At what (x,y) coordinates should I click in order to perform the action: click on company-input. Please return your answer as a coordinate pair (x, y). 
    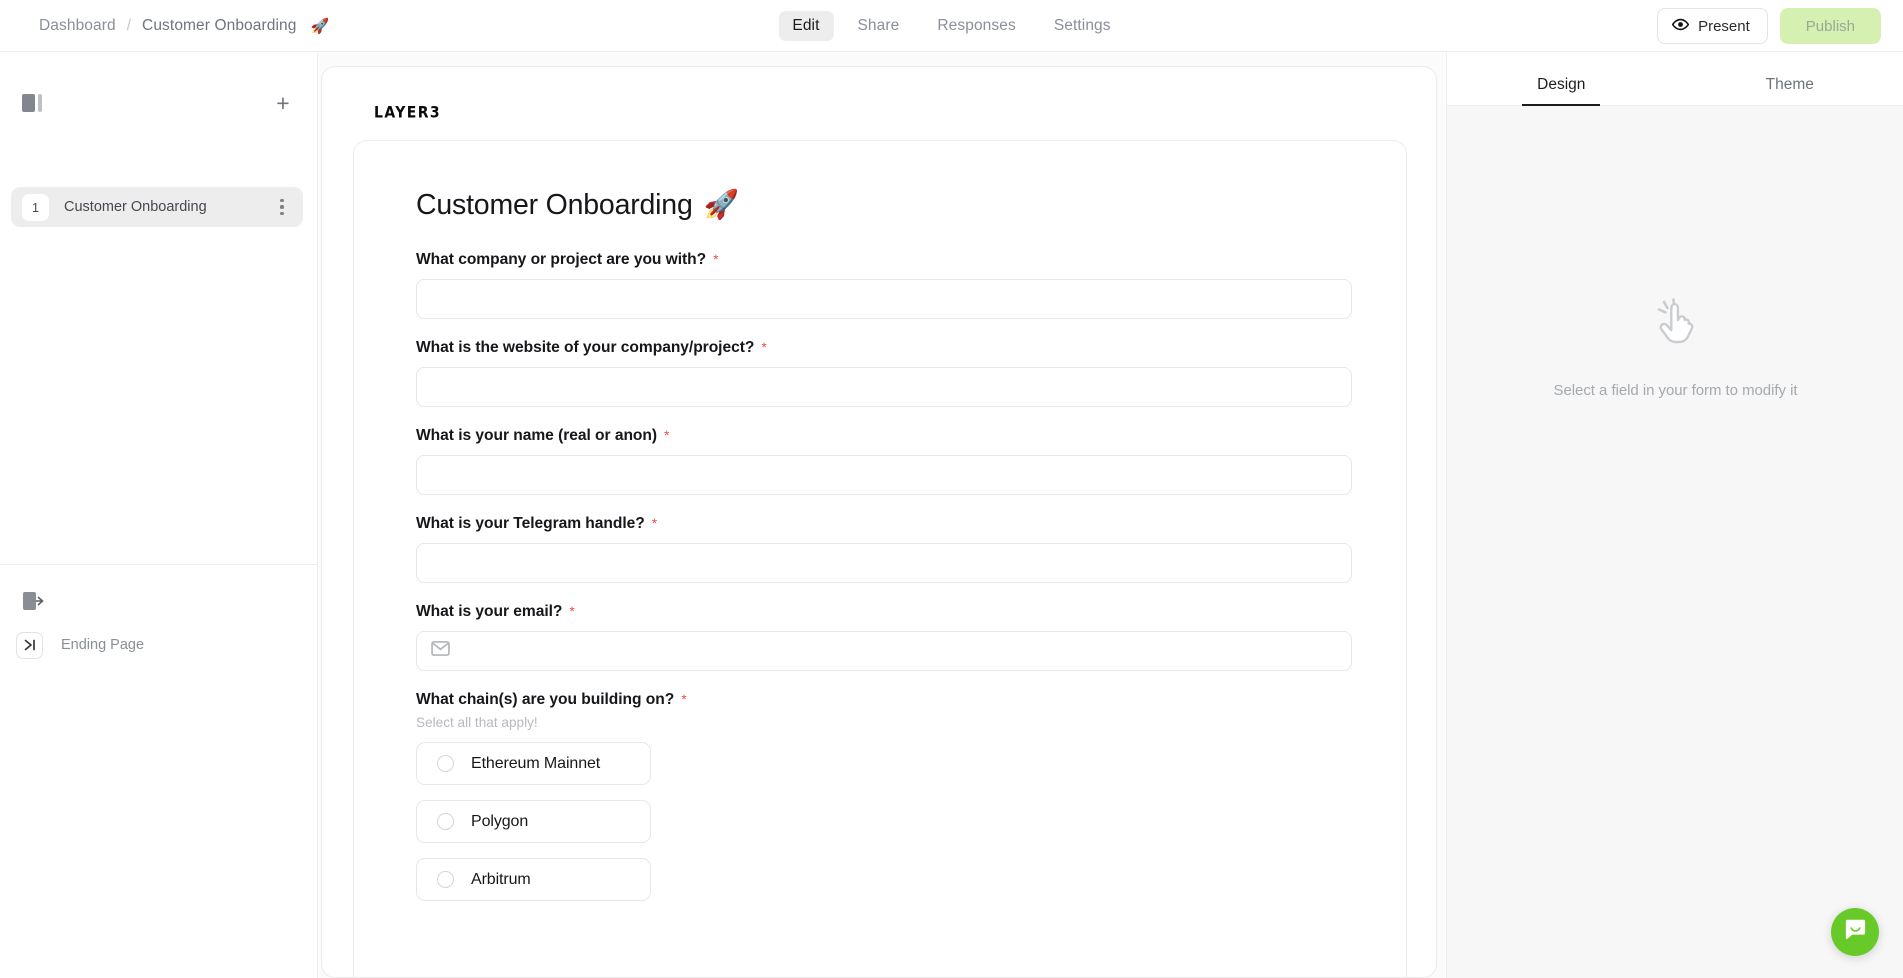
    Looking at the image, I should click on (884, 299).